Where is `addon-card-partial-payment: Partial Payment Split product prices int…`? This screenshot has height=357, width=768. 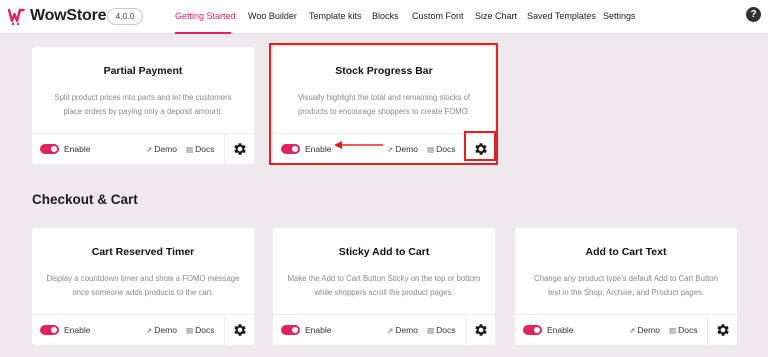 addon-card-partial-payment: Partial Payment Split product prices int… is located at coordinates (143, 106).